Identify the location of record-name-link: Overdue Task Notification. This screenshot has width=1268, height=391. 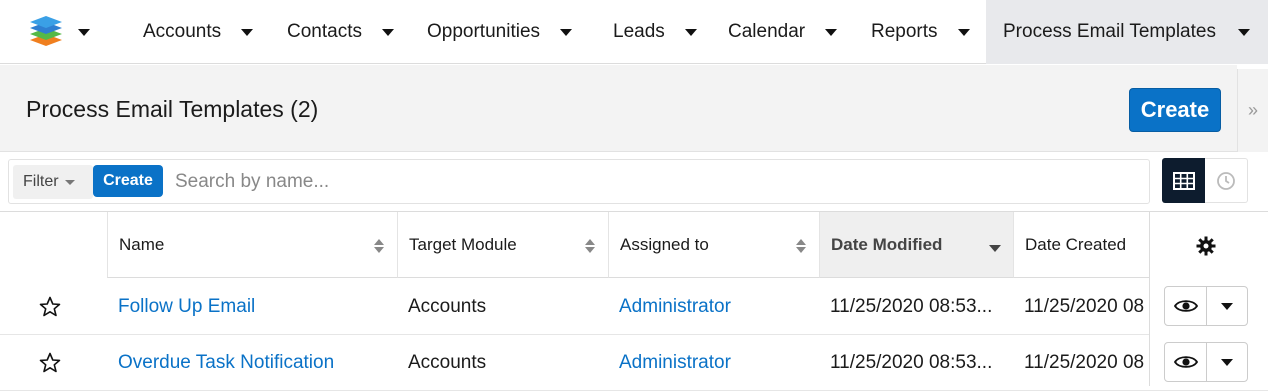
(226, 363).